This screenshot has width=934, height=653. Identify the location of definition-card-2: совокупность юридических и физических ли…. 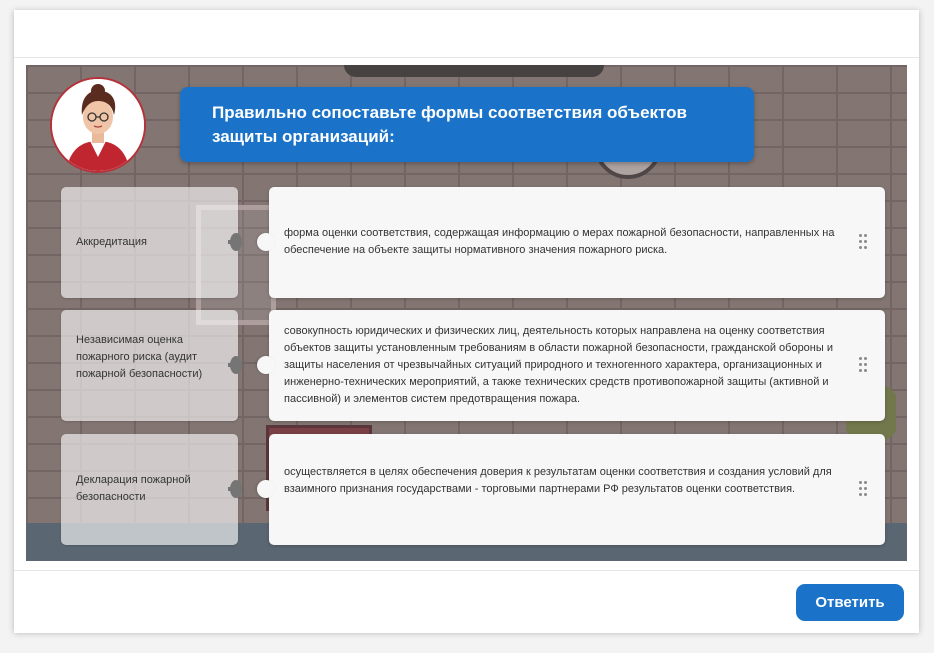
(571, 365).